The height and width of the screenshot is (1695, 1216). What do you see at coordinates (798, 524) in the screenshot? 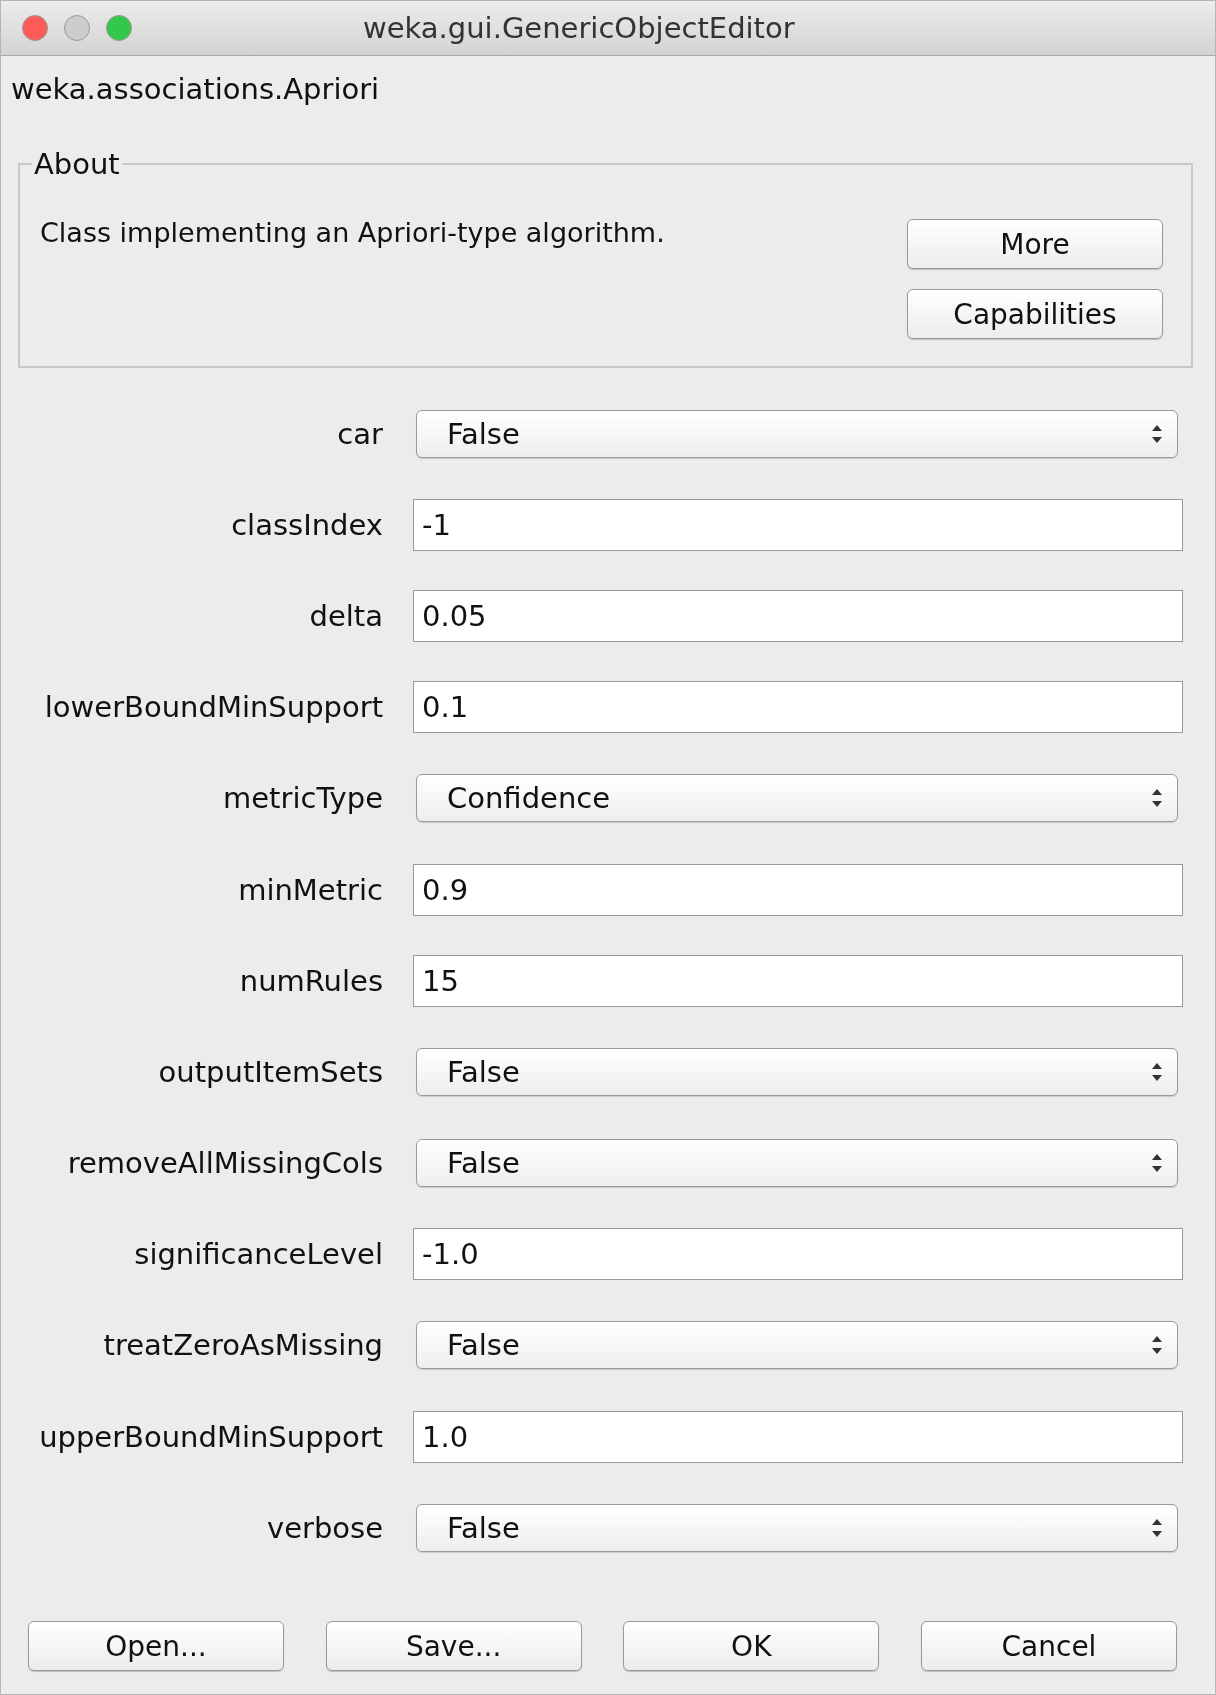
I see `input-field: -1` at bounding box center [798, 524].